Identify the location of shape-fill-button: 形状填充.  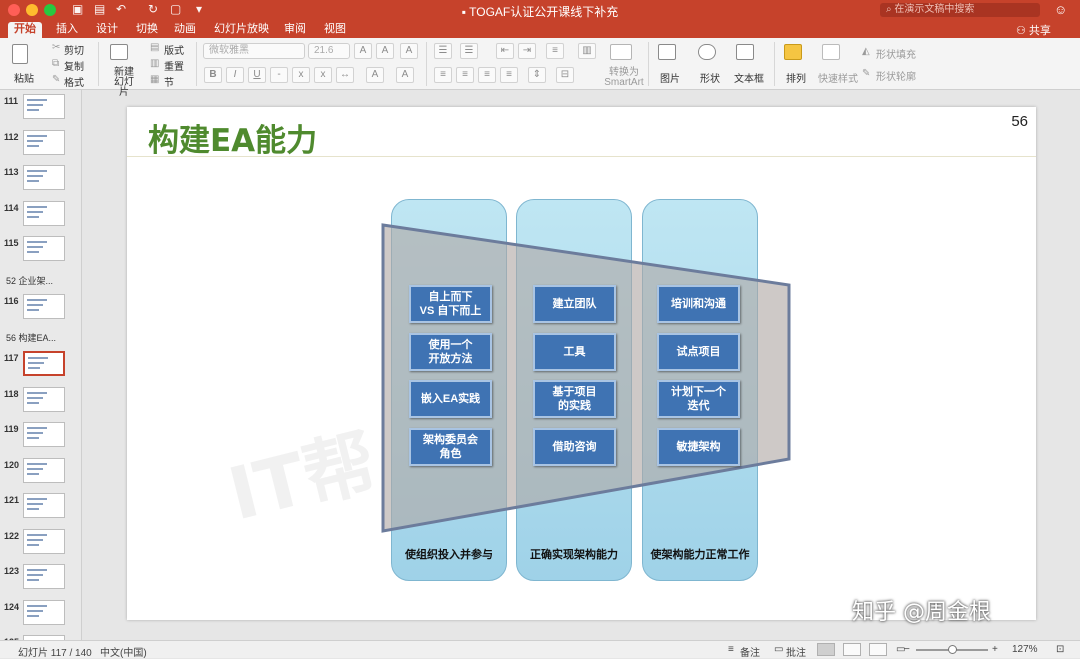
(896, 53).